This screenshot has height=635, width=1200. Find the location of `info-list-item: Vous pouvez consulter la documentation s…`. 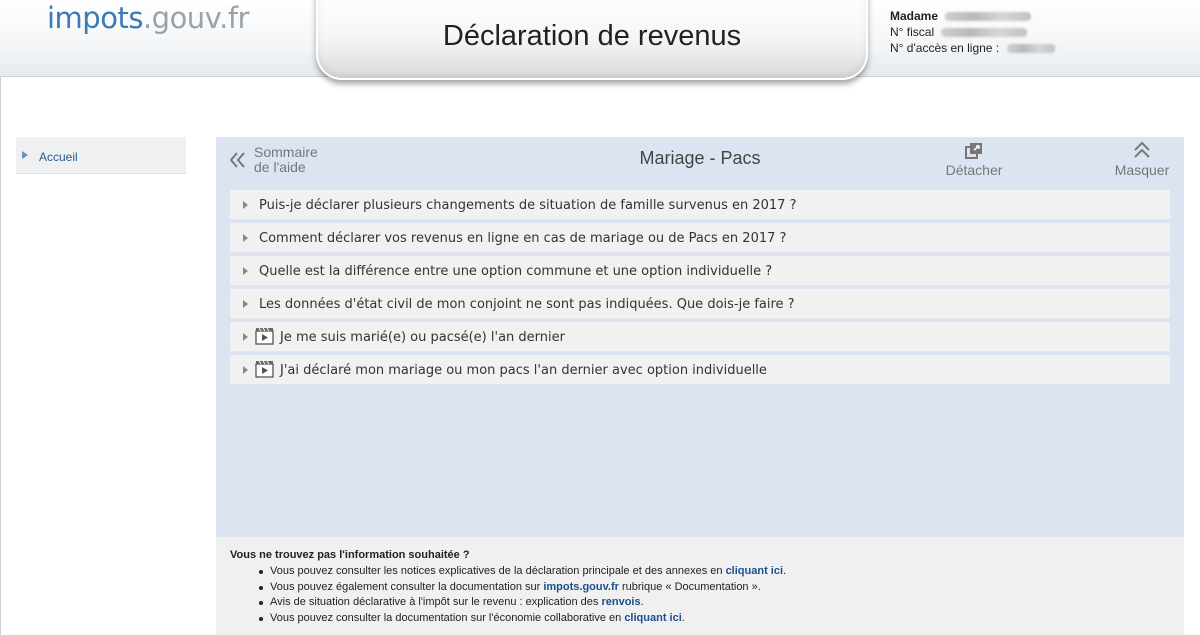

info-list-item: Vous pouvez consulter la documentation s… is located at coordinates (521, 619).